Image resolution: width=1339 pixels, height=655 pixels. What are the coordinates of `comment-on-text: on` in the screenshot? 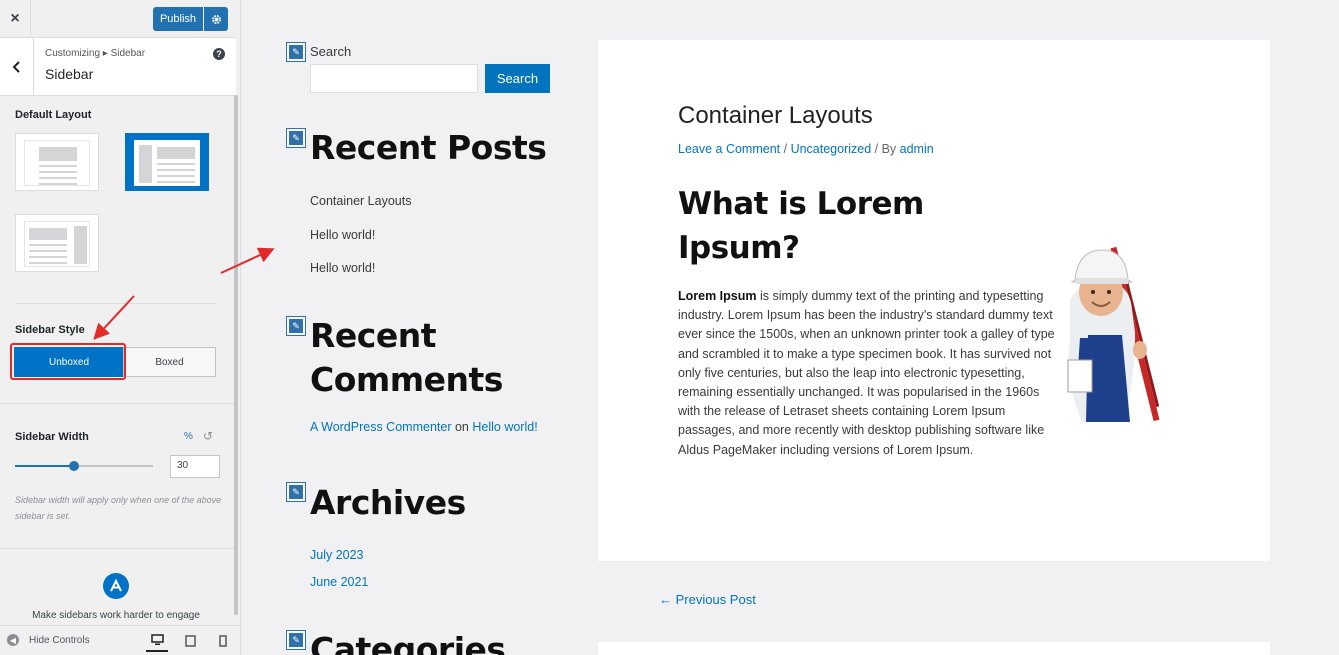 It's located at (461, 427).